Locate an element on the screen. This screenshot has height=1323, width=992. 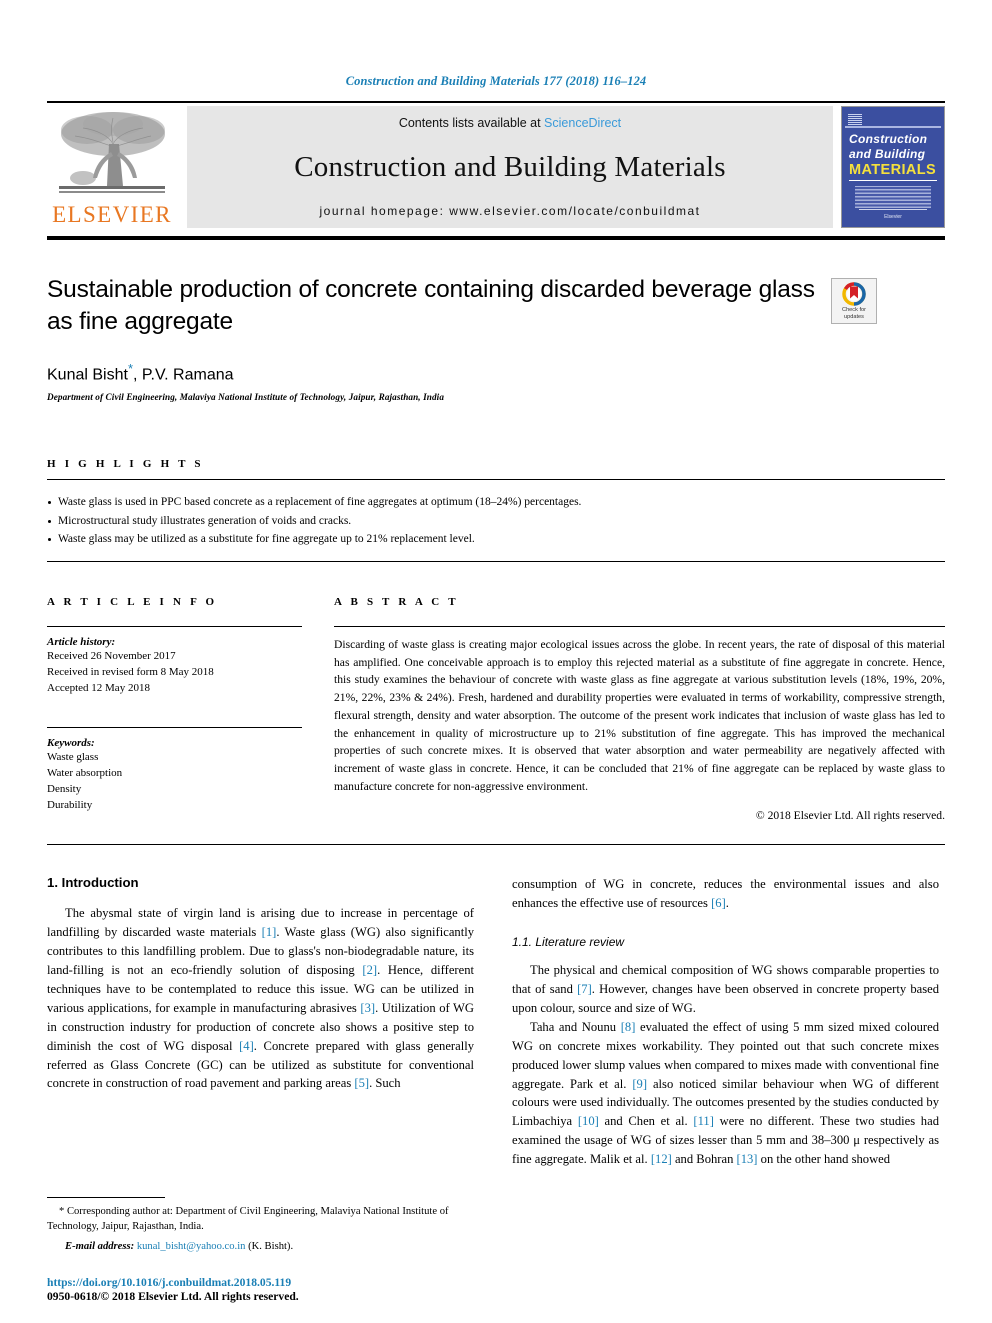
subsection-heading-literature-review: 1.1. Literature review is located at coordinates (568, 942).